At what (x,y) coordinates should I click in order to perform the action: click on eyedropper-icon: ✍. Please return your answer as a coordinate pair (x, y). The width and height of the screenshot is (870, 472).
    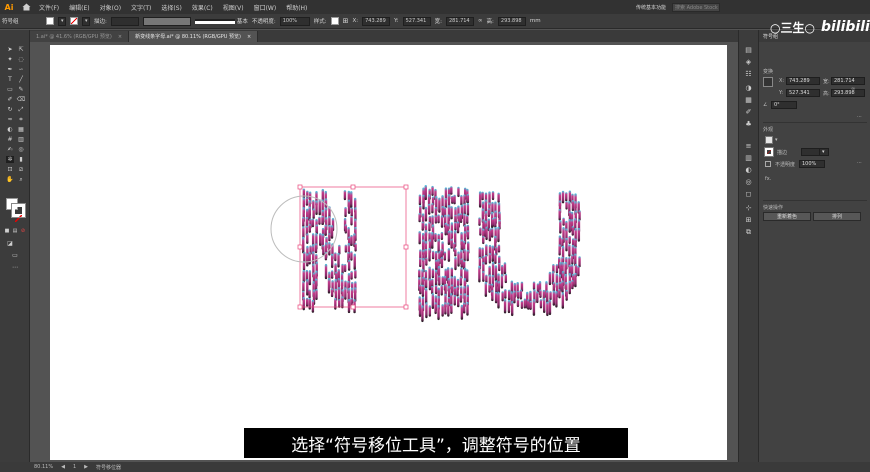
    Looking at the image, I should click on (10, 149).